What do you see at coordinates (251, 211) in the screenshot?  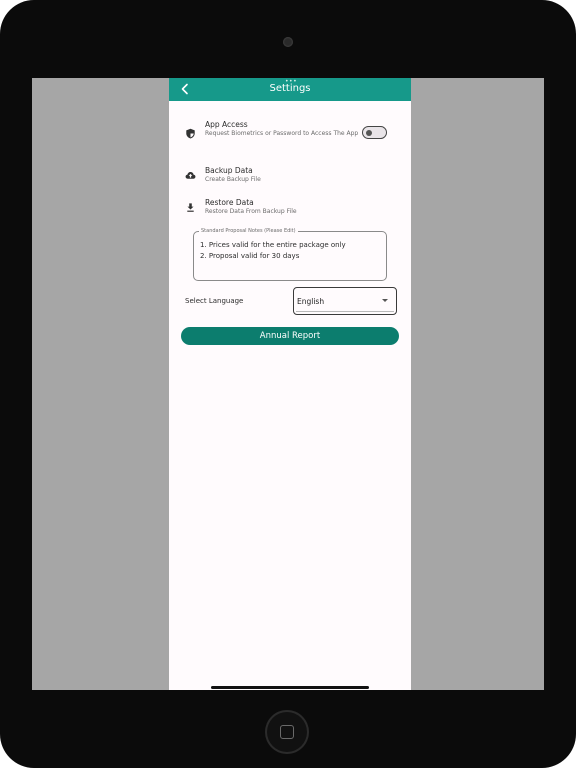 I see `restore-data-subtitle: Restore Data From Backup File` at bounding box center [251, 211].